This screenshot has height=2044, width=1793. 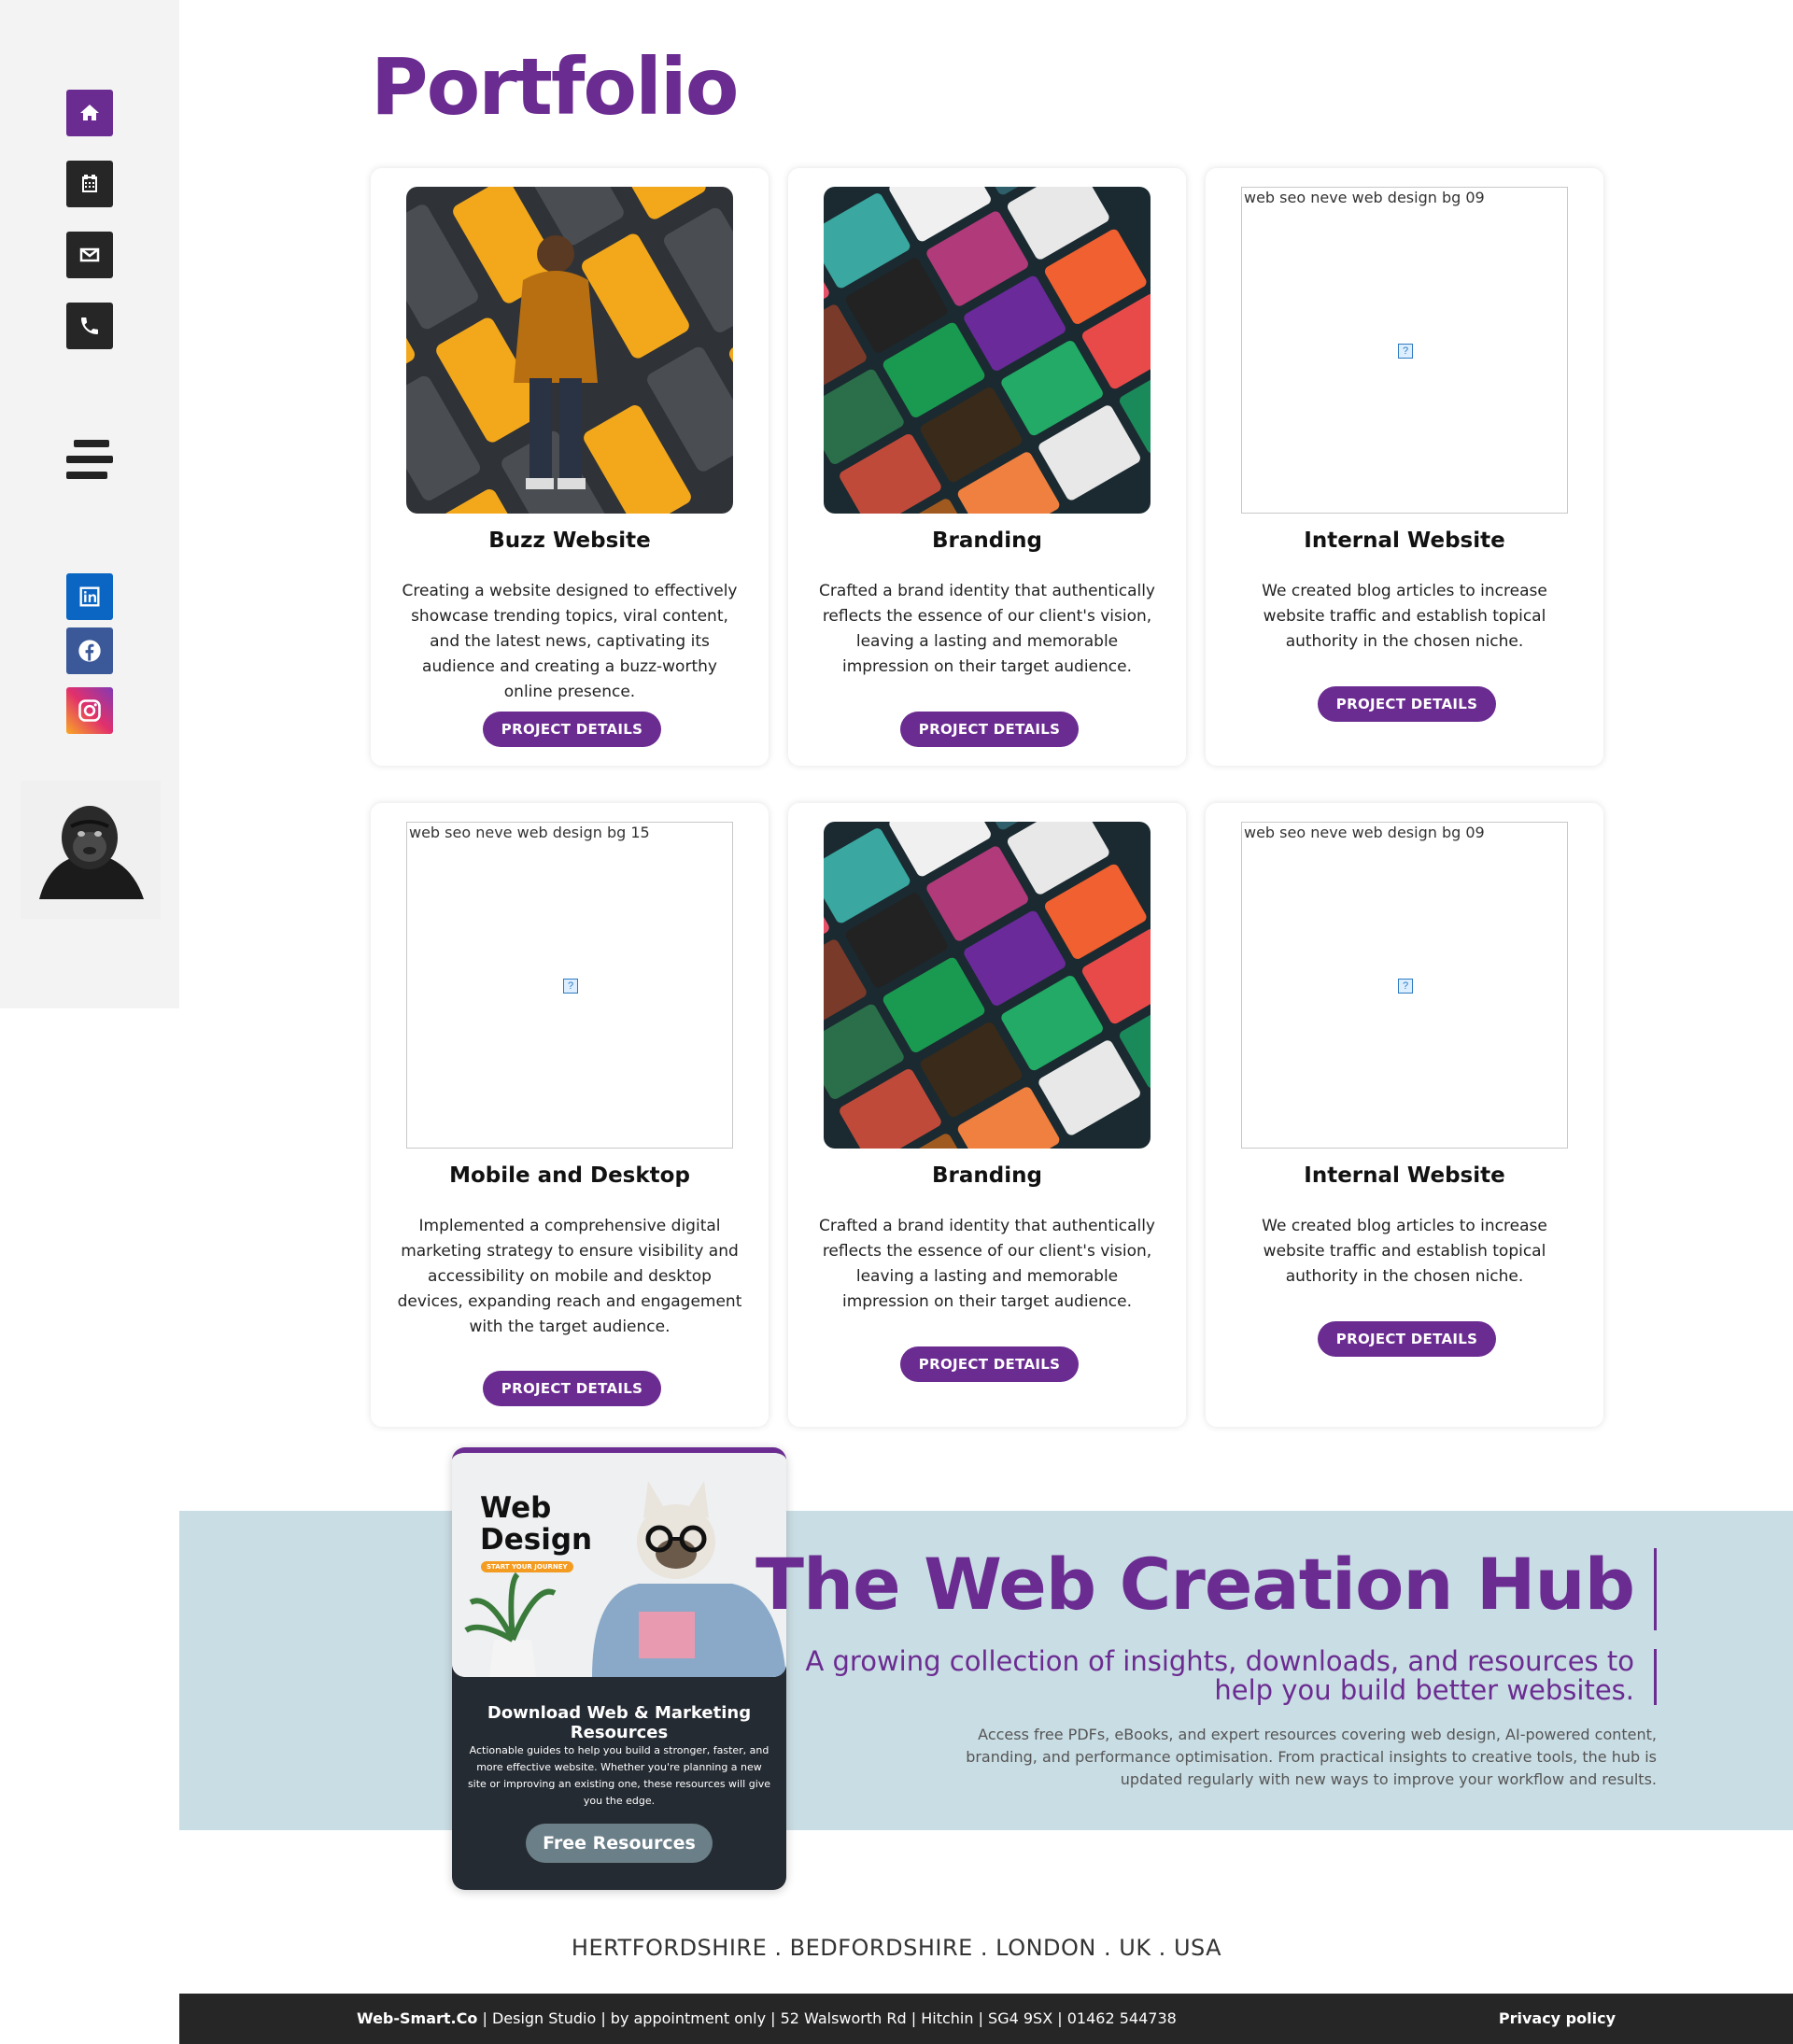 I want to click on privacy-policy-link: Privacy policy, so click(x=1557, y=2018).